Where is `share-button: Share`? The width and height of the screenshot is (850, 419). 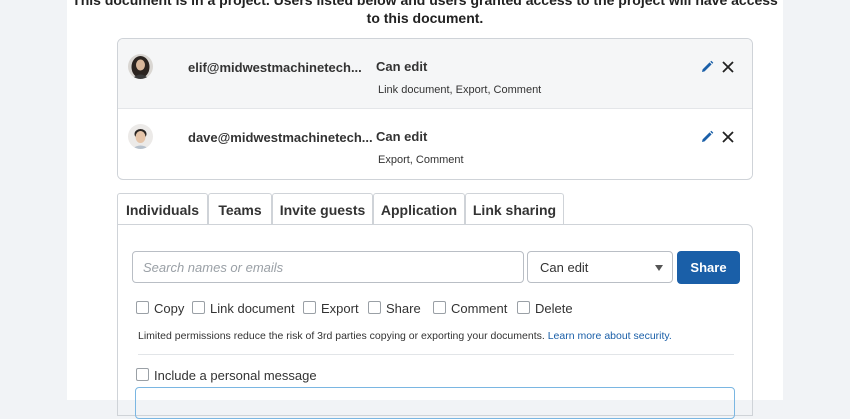 share-button: Share is located at coordinates (708, 267).